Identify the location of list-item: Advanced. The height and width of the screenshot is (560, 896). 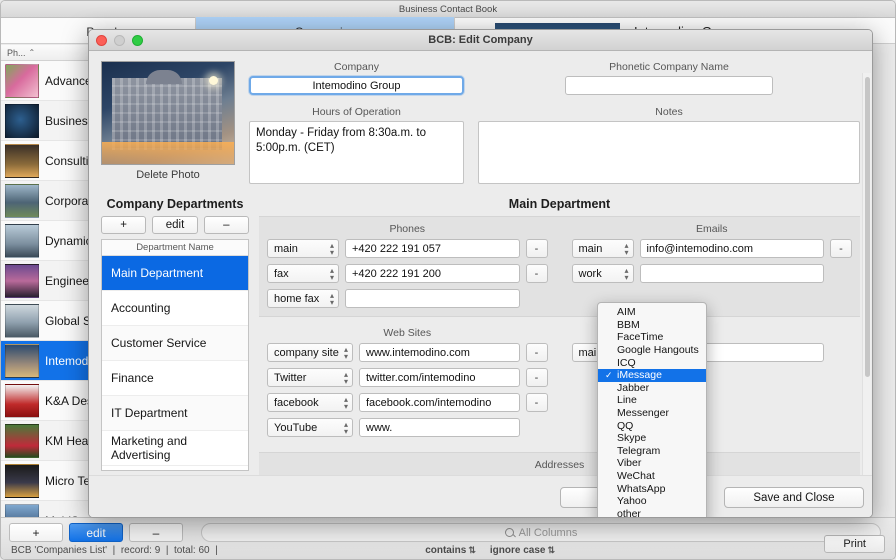
(49, 81).